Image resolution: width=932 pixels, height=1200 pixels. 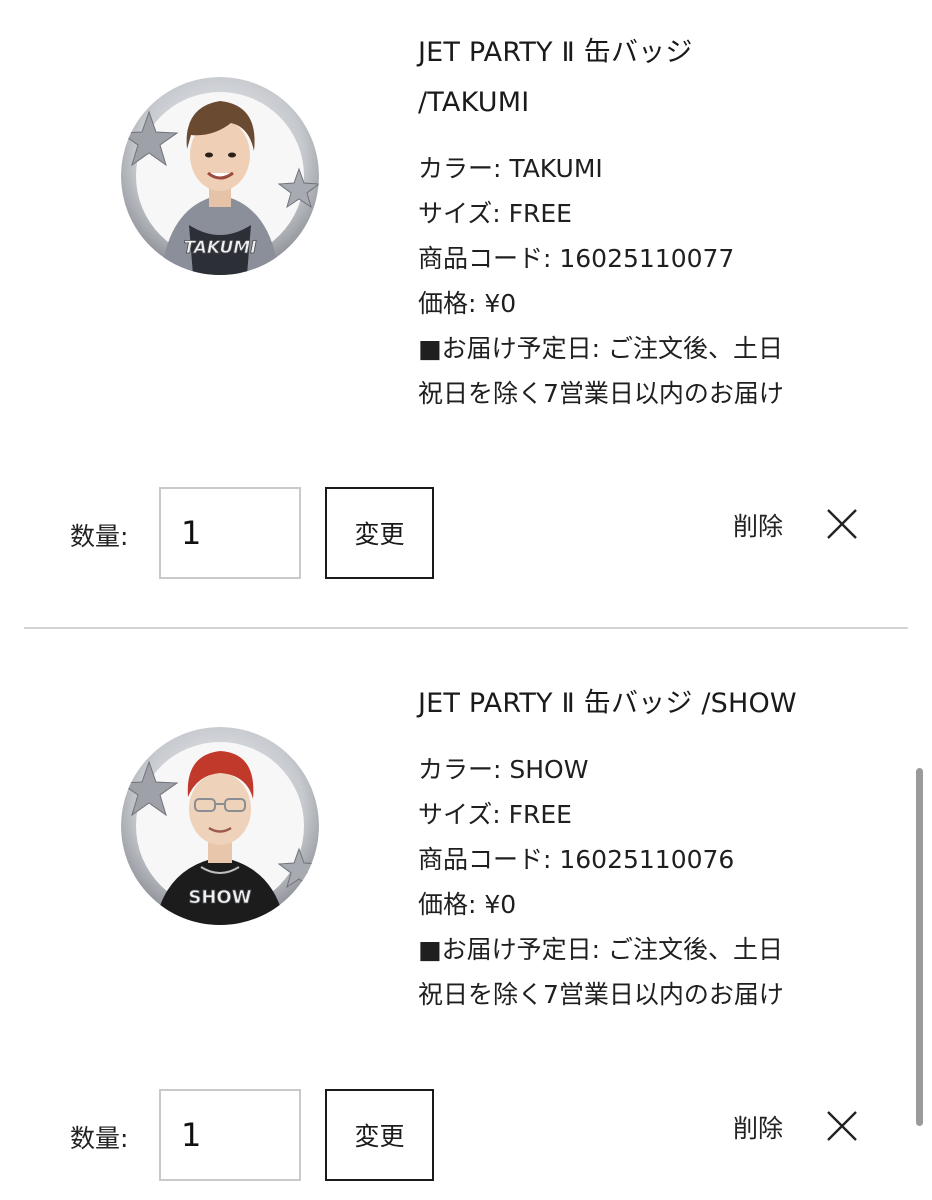 What do you see at coordinates (219, 897) in the screenshot?
I see `badge-name-text: SHOW` at bounding box center [219, 897].